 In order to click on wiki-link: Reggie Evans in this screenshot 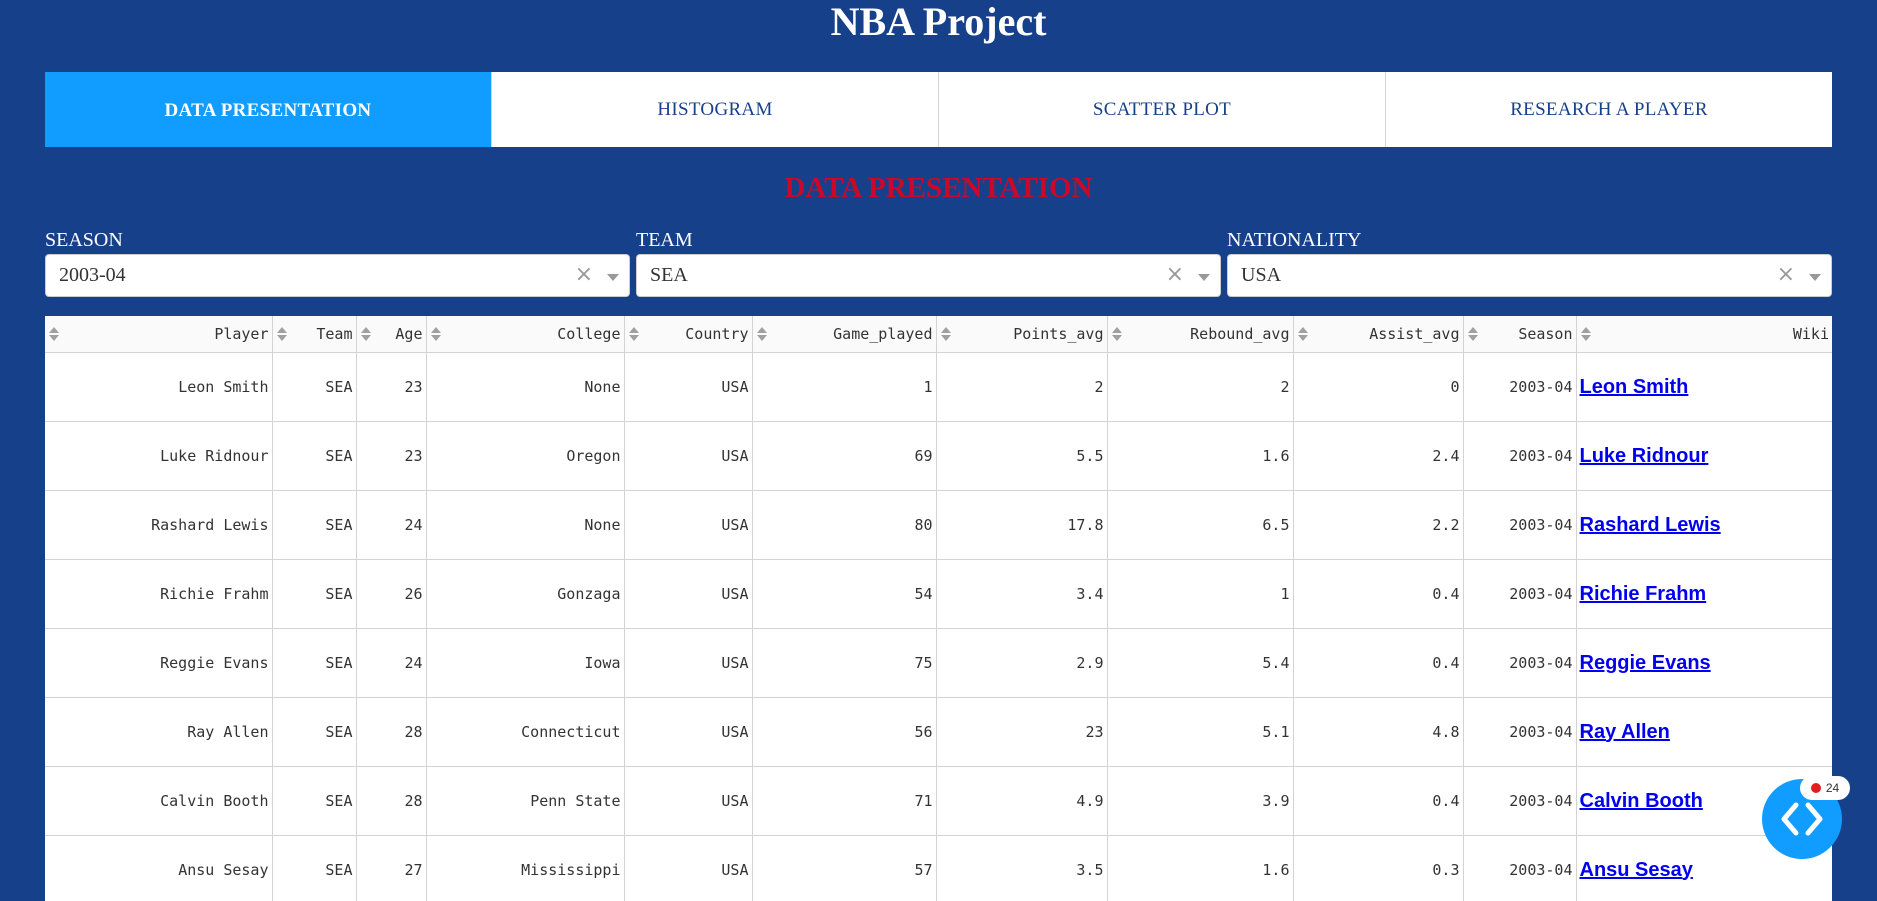, I will do `click(1645, 663)`.